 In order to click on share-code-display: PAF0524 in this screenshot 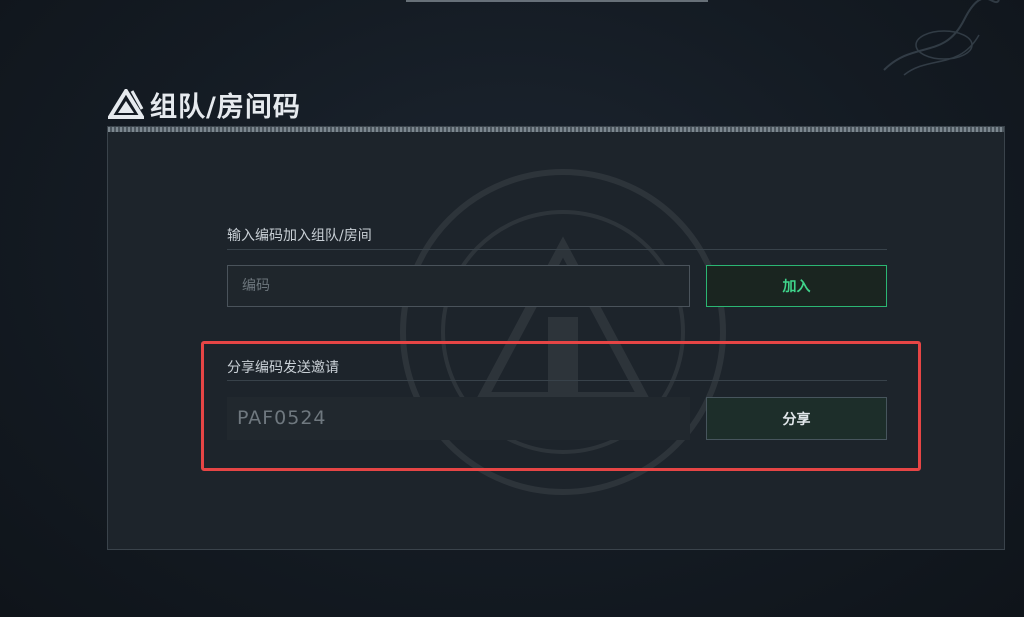, I will do `click(458, 418)`.